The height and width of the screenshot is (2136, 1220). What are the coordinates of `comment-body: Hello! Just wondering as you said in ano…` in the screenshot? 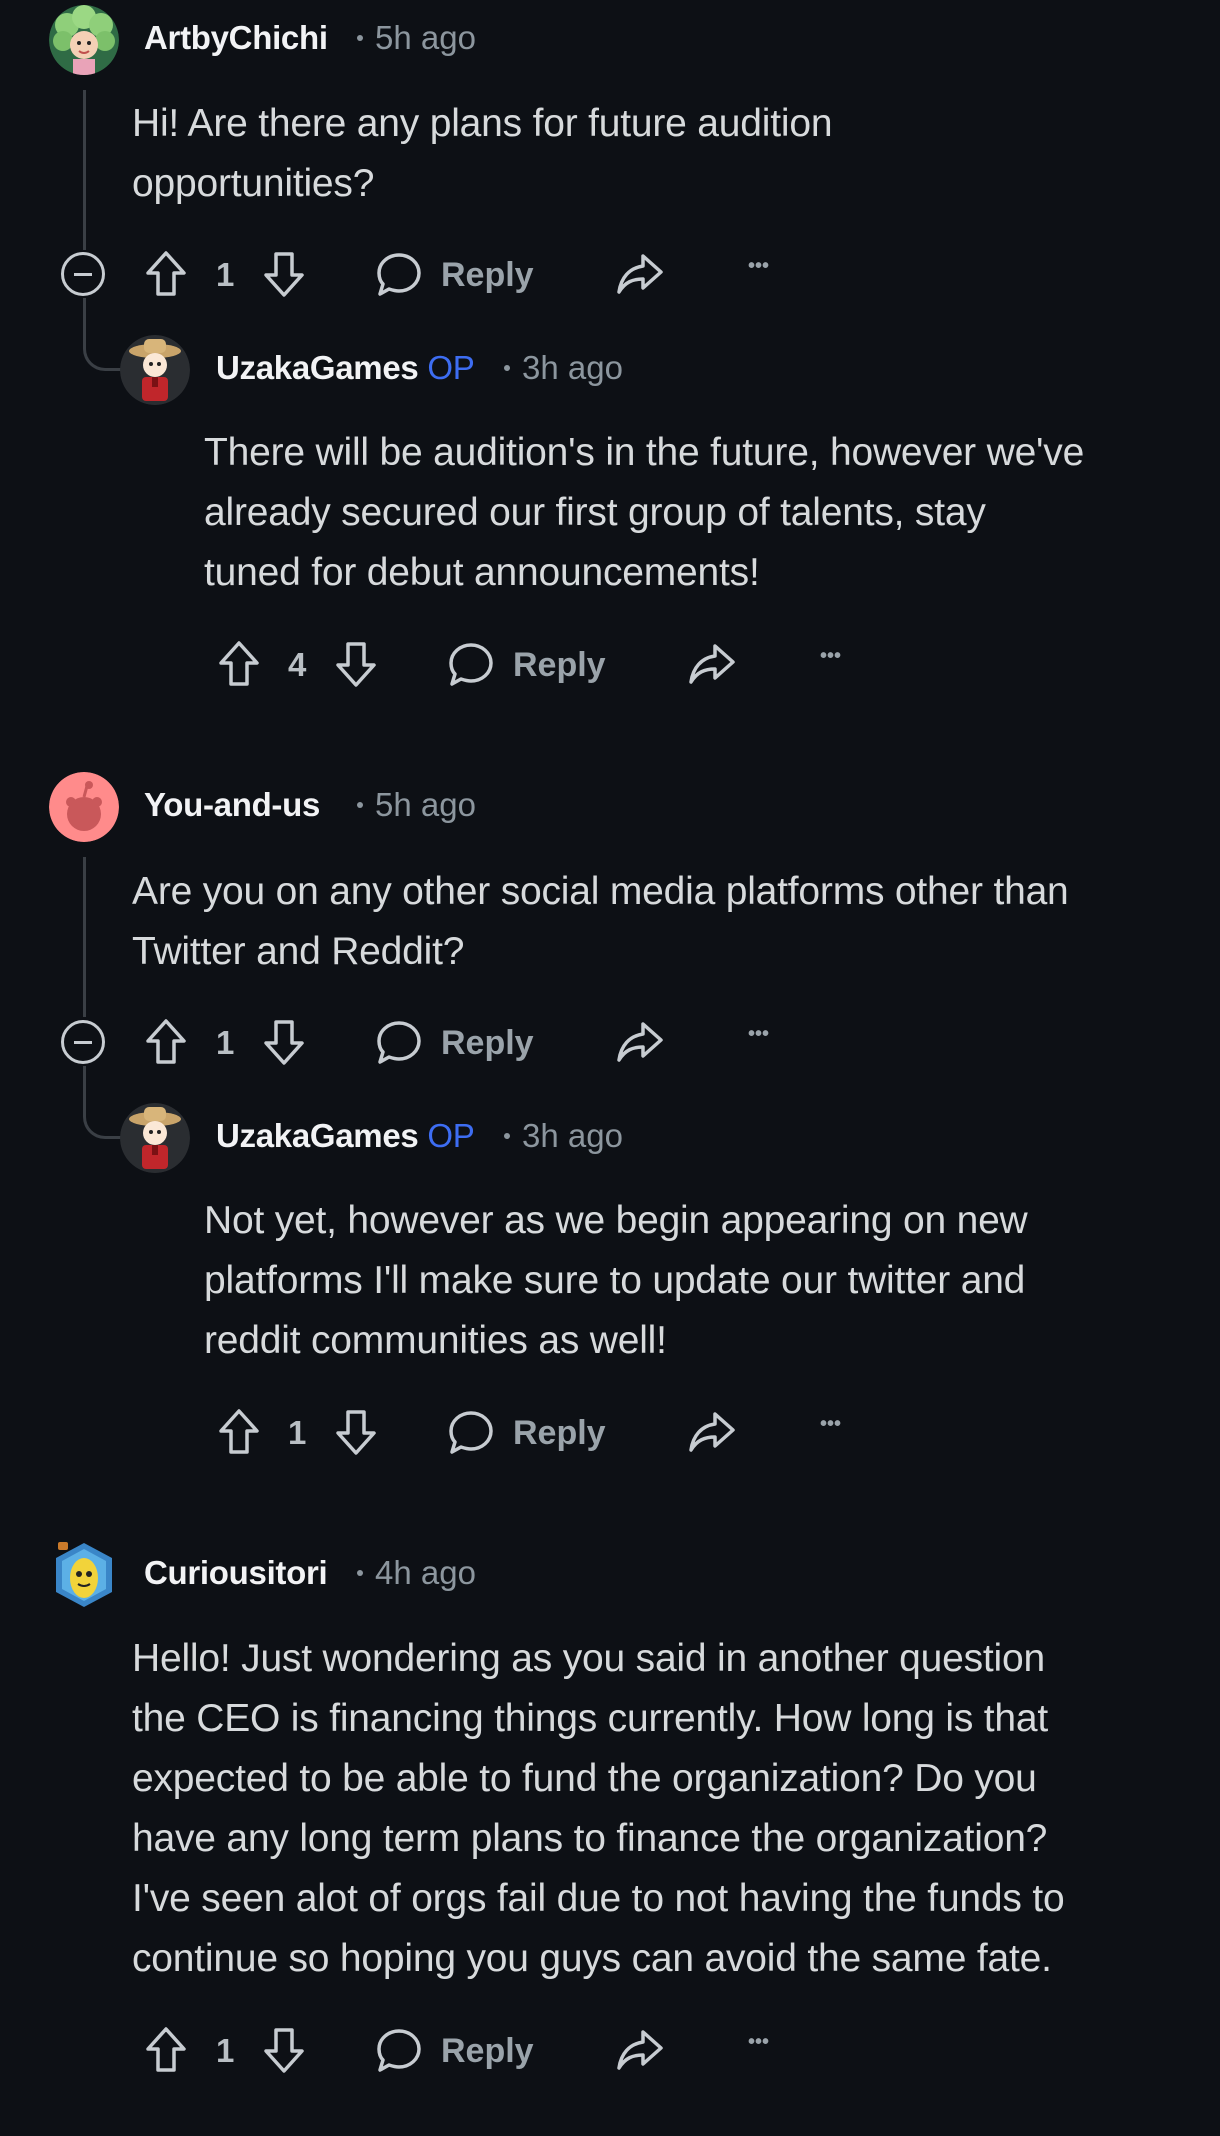 It's located at (598, 1808).